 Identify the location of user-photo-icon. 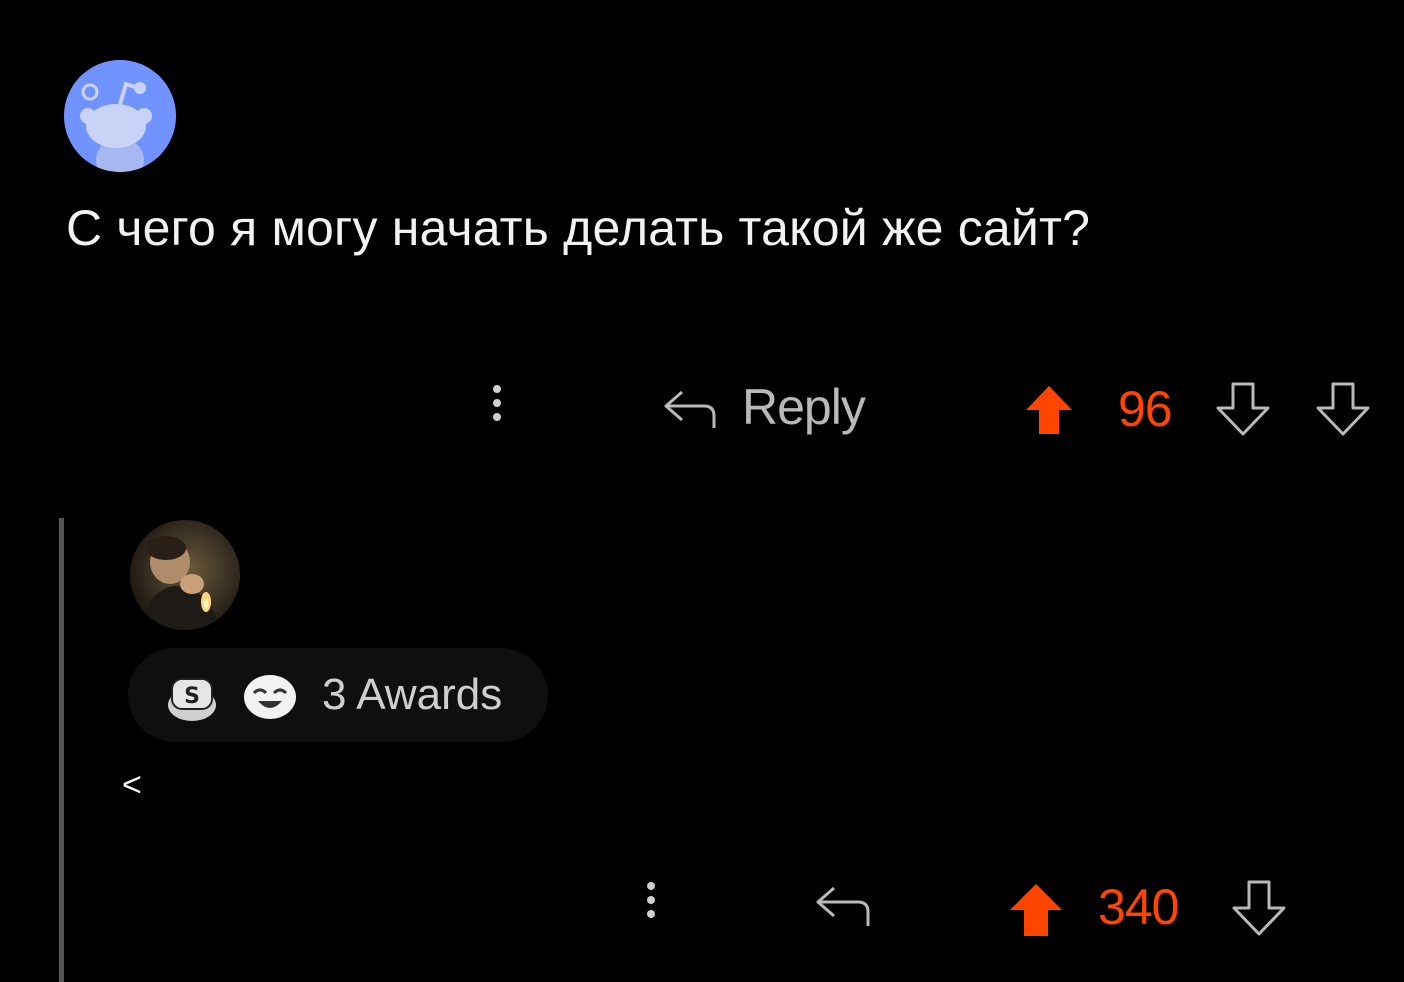
(185, 575).